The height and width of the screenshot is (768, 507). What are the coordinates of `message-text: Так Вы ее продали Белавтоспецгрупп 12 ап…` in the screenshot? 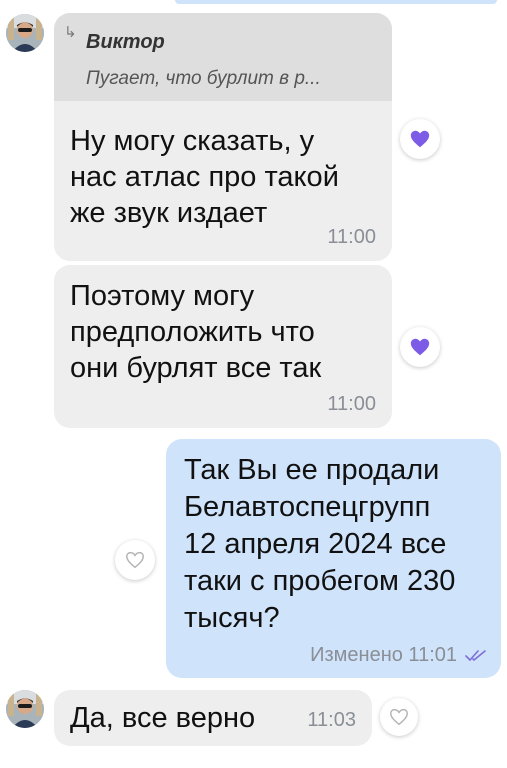 It's located at (319, 544).